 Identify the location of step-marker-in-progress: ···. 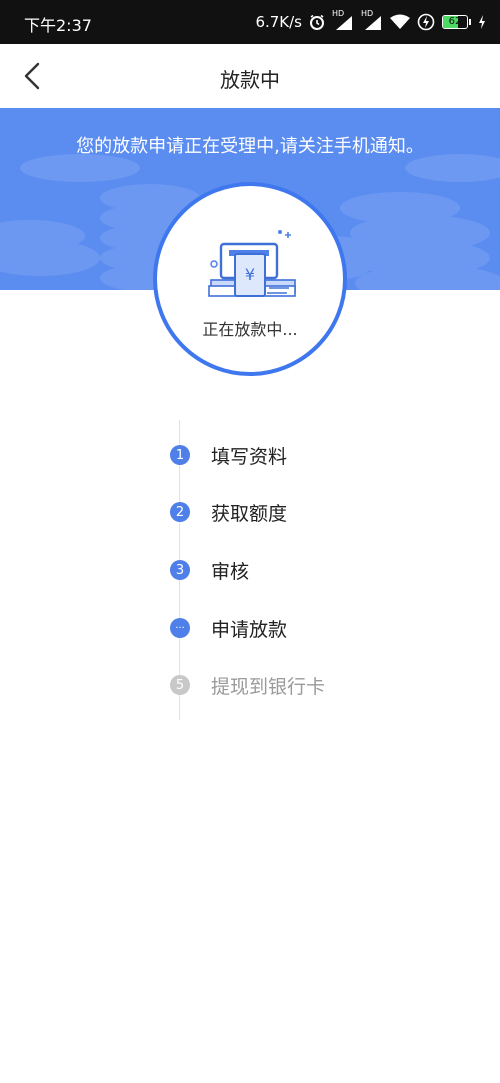
(180, 628).